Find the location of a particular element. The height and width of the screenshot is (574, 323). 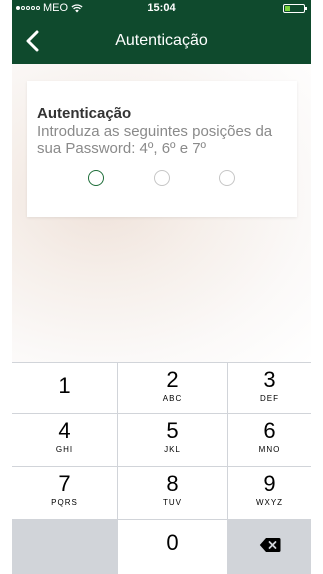

key-5: 5 JKL is located at coordinates (172, 440).